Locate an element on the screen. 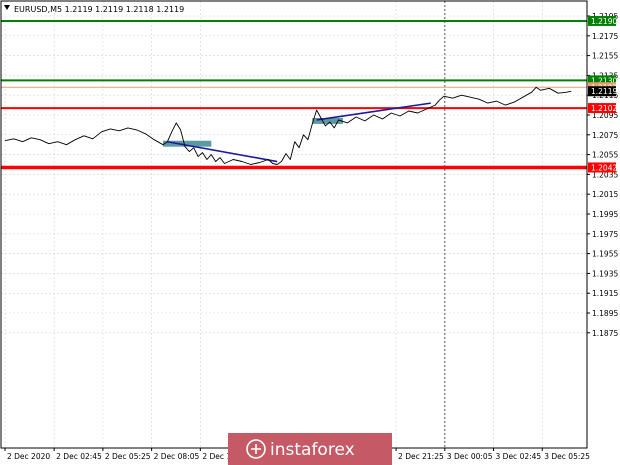 This screenshot has width=620, height=465. y-tick-label: 1.2175 is located at coordinates (605, 36).